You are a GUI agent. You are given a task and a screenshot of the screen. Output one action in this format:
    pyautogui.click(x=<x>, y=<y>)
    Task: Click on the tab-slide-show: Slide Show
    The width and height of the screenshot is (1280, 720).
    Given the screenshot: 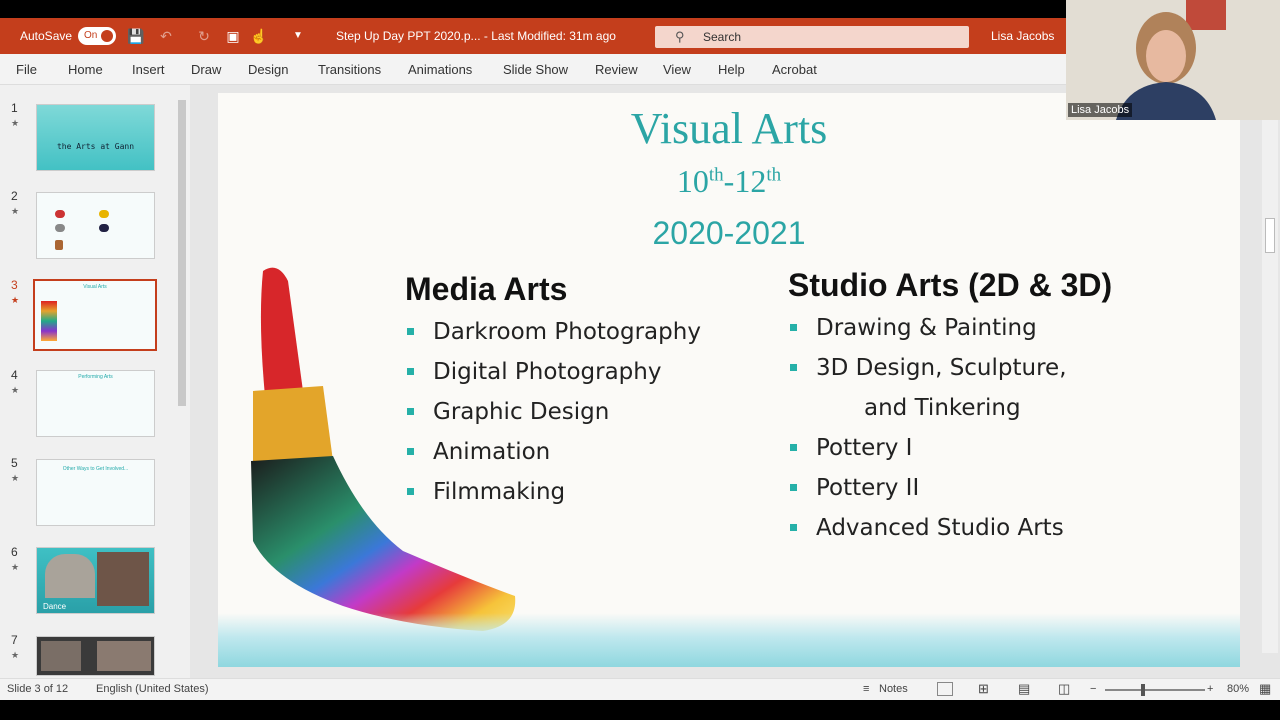 What is the action you would take?
    pyautogui.click(x=535, y=69)
    